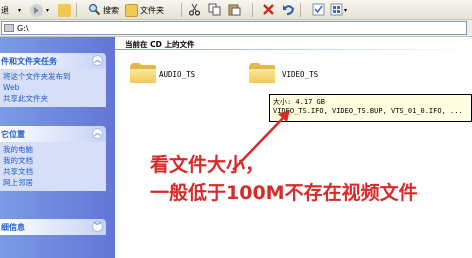  What do you see at coordinates (284, 193) in the screenshot?
I see `annotation-line-2: 一般低于100M不存在视频文件` at bounding box center [284, 193].